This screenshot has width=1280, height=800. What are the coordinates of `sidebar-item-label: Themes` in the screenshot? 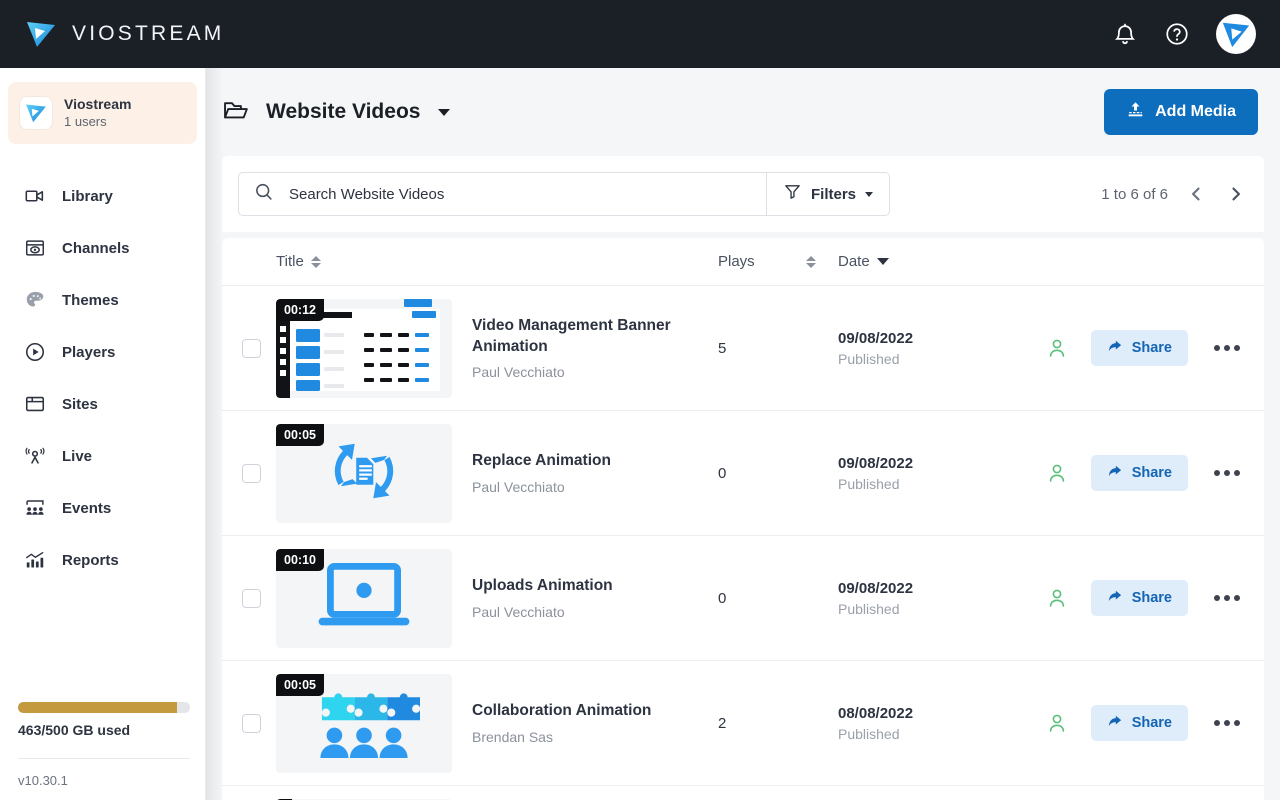 It's located at (90, 300).